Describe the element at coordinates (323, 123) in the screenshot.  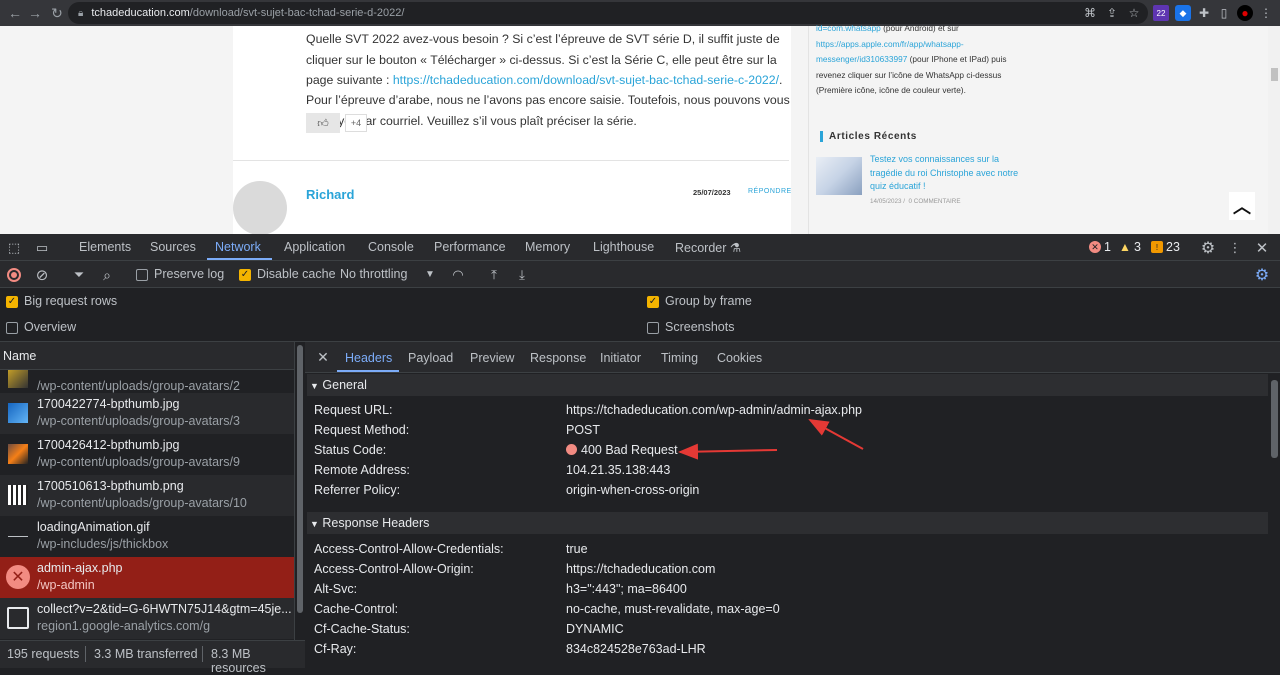
I see `like-button: 👍︎` at that location.